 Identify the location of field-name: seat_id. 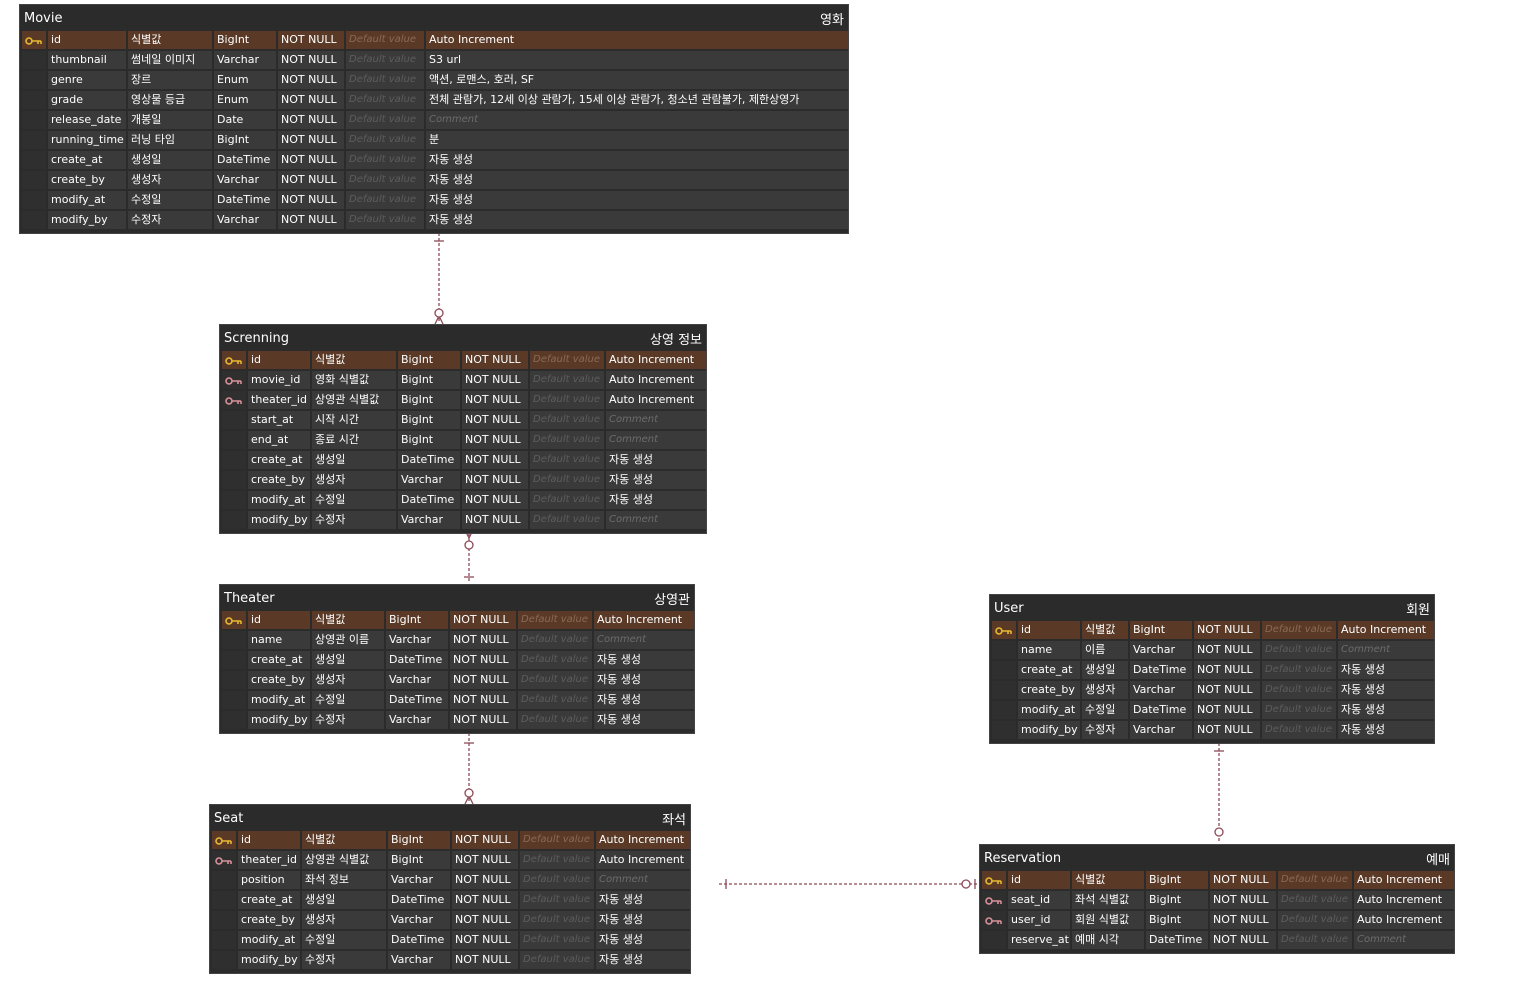
(1039, 900).